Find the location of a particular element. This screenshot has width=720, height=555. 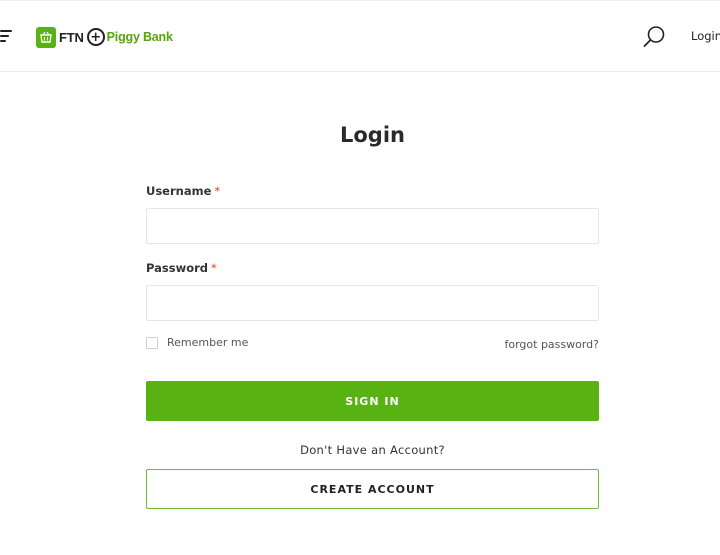

site-logo: FTN + Piggy Bank is located at coordinates (104, 37).